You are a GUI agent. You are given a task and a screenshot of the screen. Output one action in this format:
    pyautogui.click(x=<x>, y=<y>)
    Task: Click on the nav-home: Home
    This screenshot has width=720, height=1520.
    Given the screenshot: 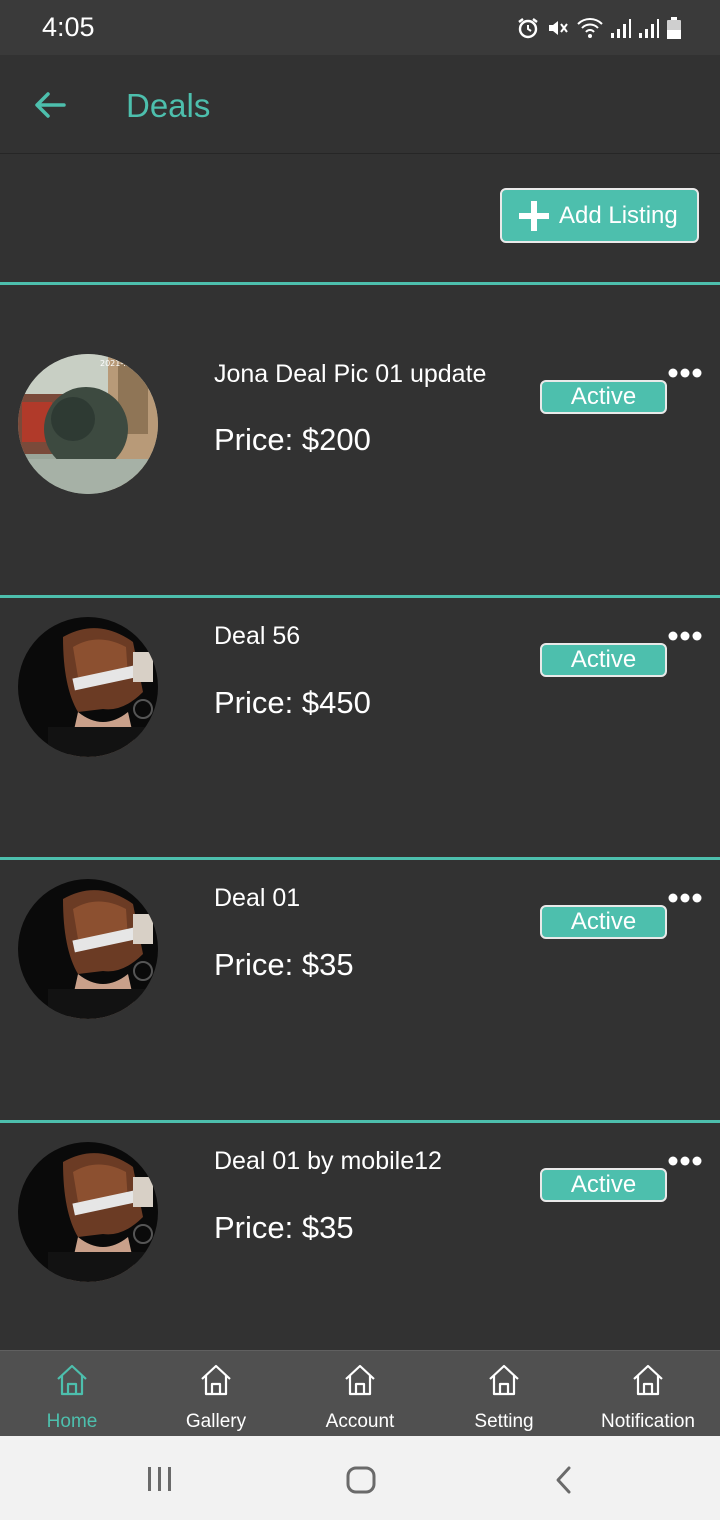 What is the action you would take?
    pyautogui.click(x=72, y=1394)
    